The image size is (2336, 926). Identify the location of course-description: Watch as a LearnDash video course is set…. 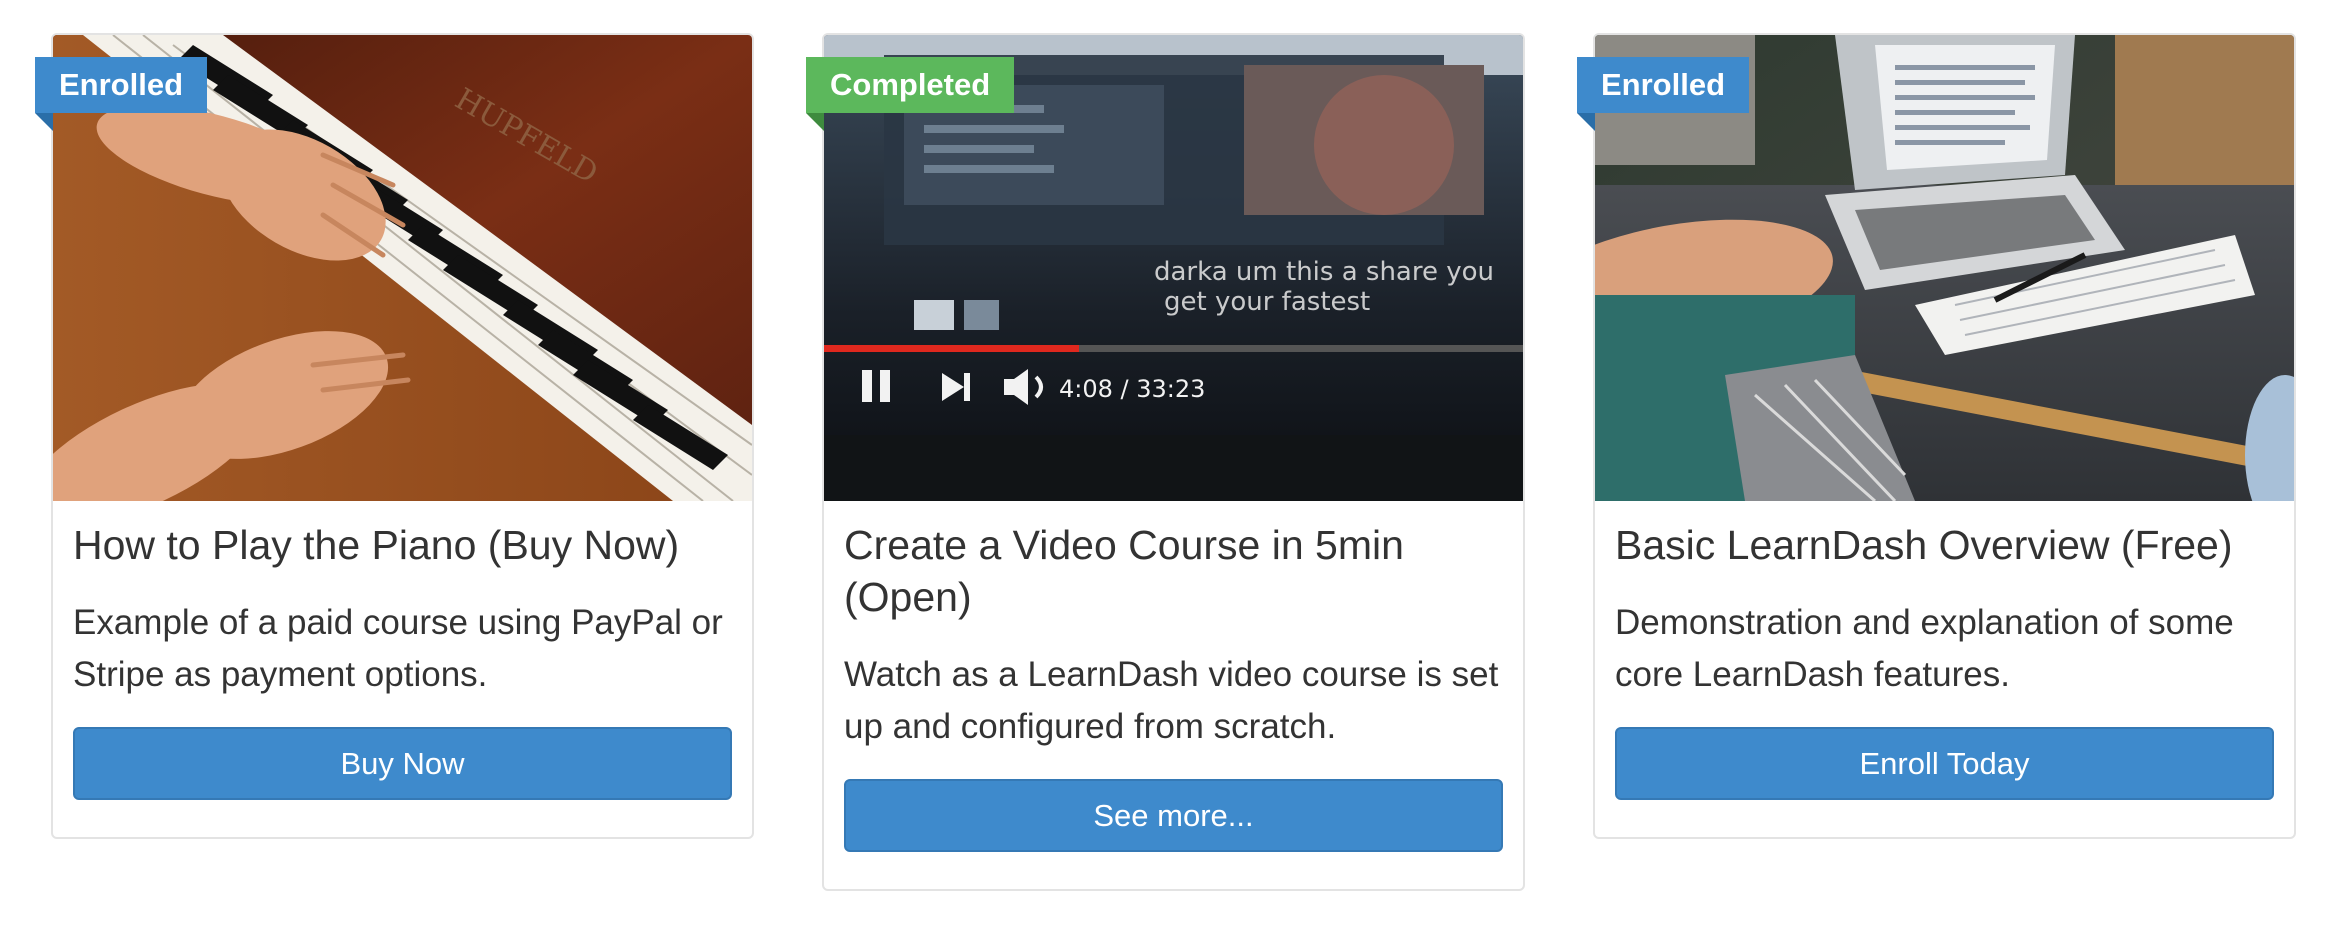
(1171, 700).